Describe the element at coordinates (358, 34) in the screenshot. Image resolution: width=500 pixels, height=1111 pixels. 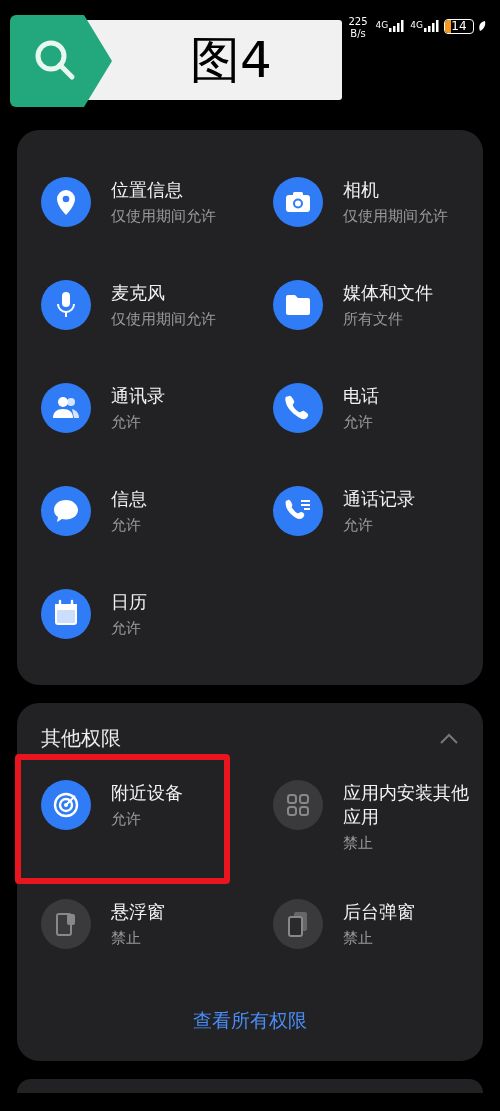
I see `speed-unit: B/s` at that location.